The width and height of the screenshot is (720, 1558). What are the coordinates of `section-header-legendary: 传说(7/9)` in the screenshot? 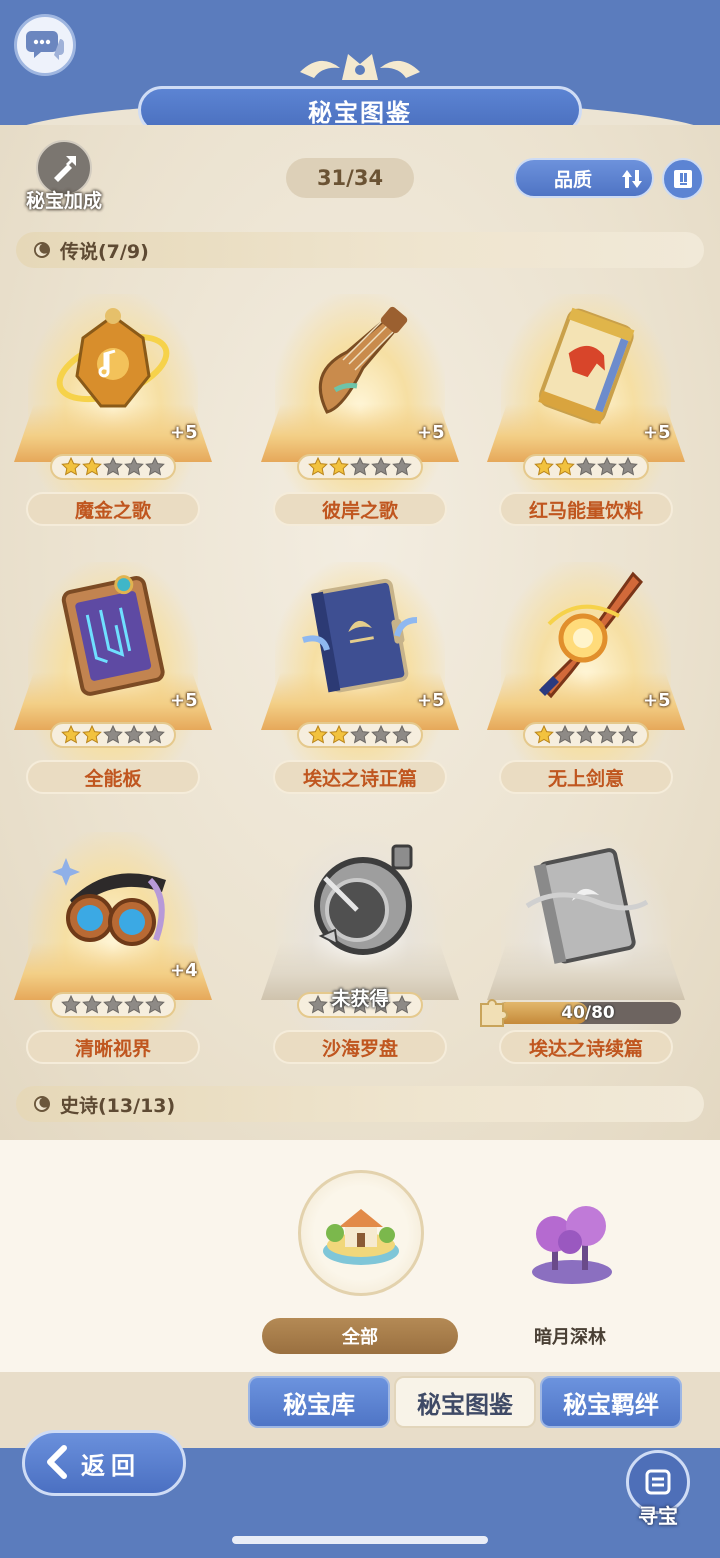 It's located at (360, 250).